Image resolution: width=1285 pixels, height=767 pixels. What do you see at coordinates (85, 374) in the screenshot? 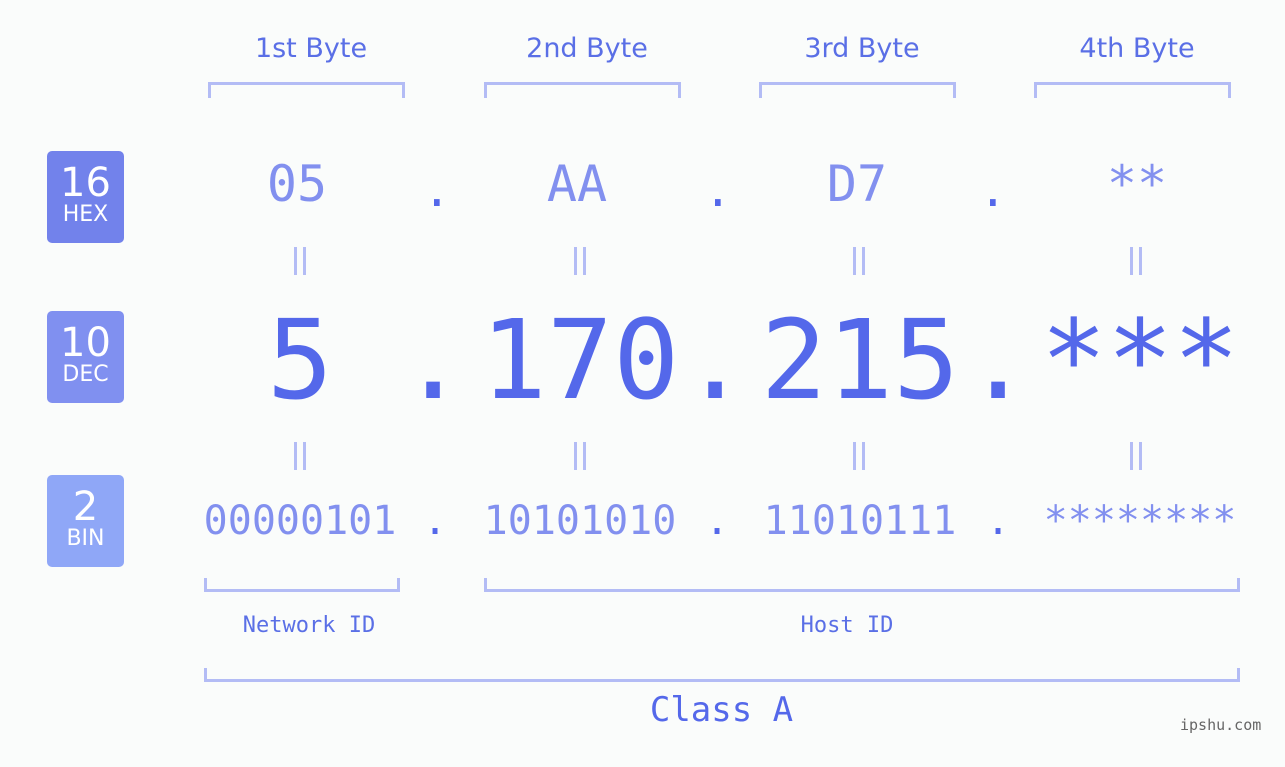
I see `dec-label: DEC` at bounding box center [85, 374].